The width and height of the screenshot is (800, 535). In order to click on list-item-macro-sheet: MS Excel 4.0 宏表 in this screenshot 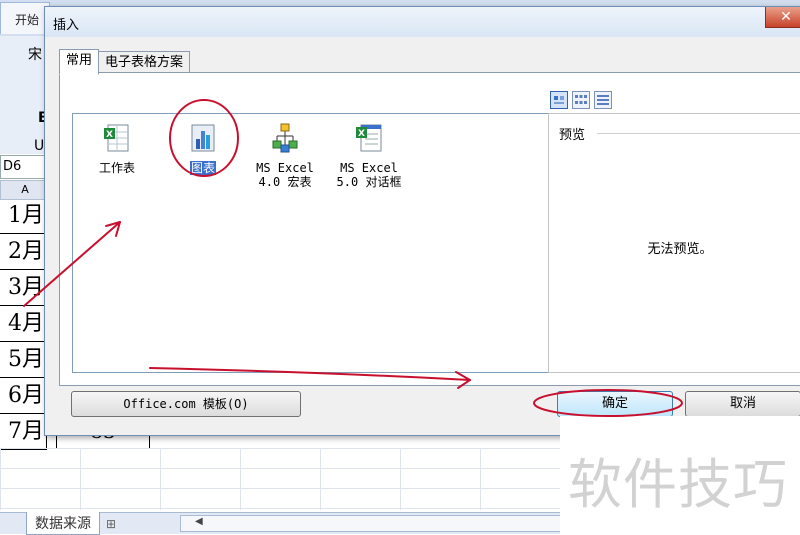, I will do `click(285, 155)`.